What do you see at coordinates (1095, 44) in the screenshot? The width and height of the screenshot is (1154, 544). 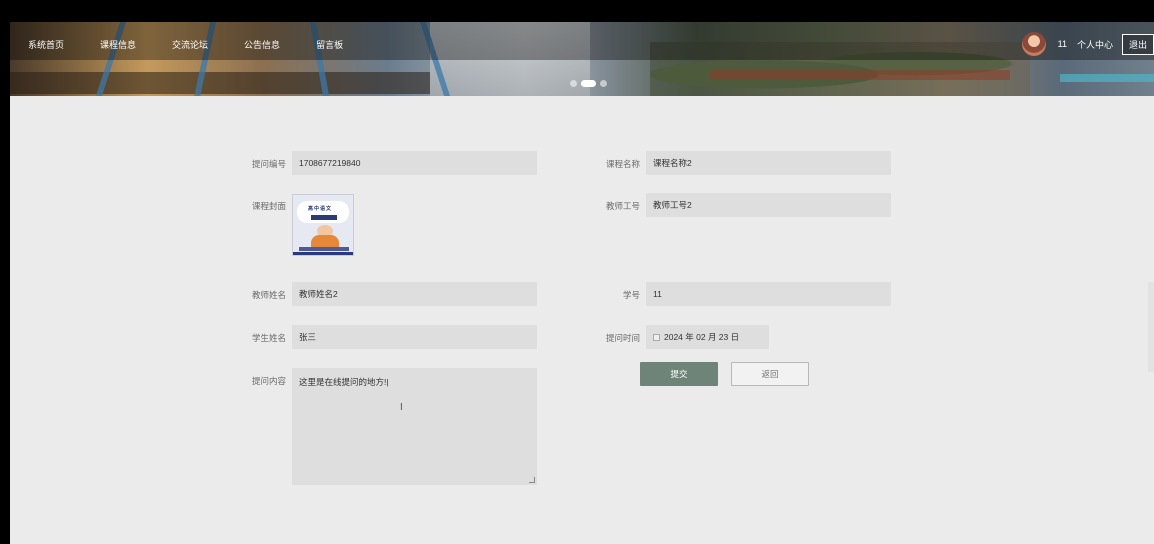 I see `profile-link: 个人中心` at bounding box center [1095, 44].